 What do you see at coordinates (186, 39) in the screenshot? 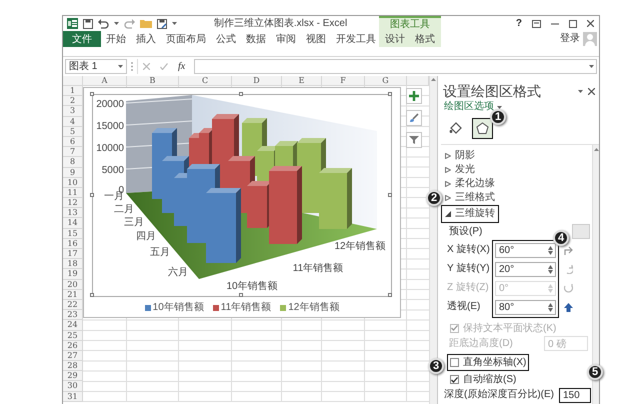
I see `ribbon-tab: 页面布局` at bounding box center [186, 39].